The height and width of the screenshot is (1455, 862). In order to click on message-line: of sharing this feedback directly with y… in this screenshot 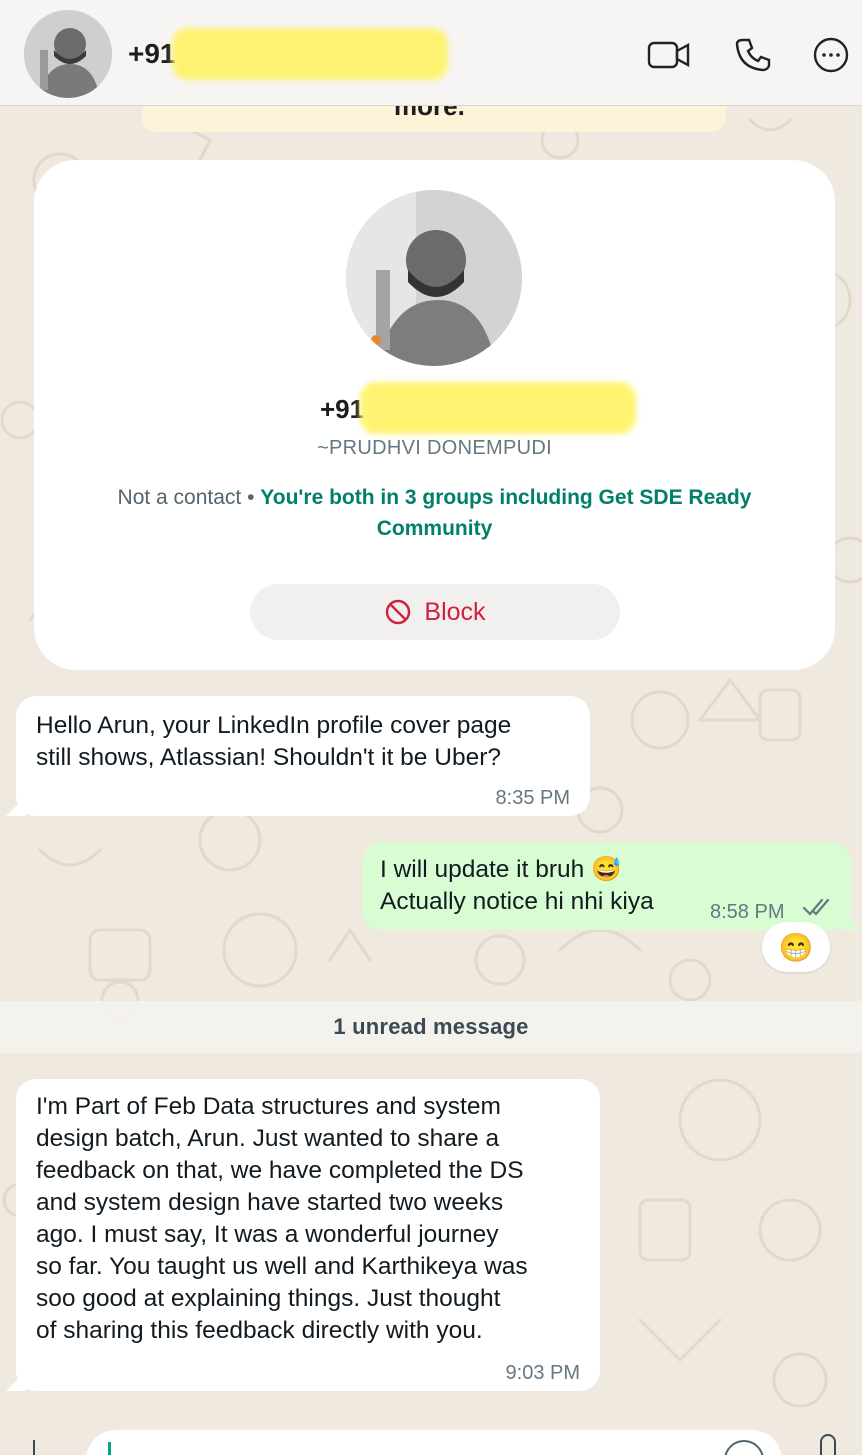, I will do `click(259, 1330)`.